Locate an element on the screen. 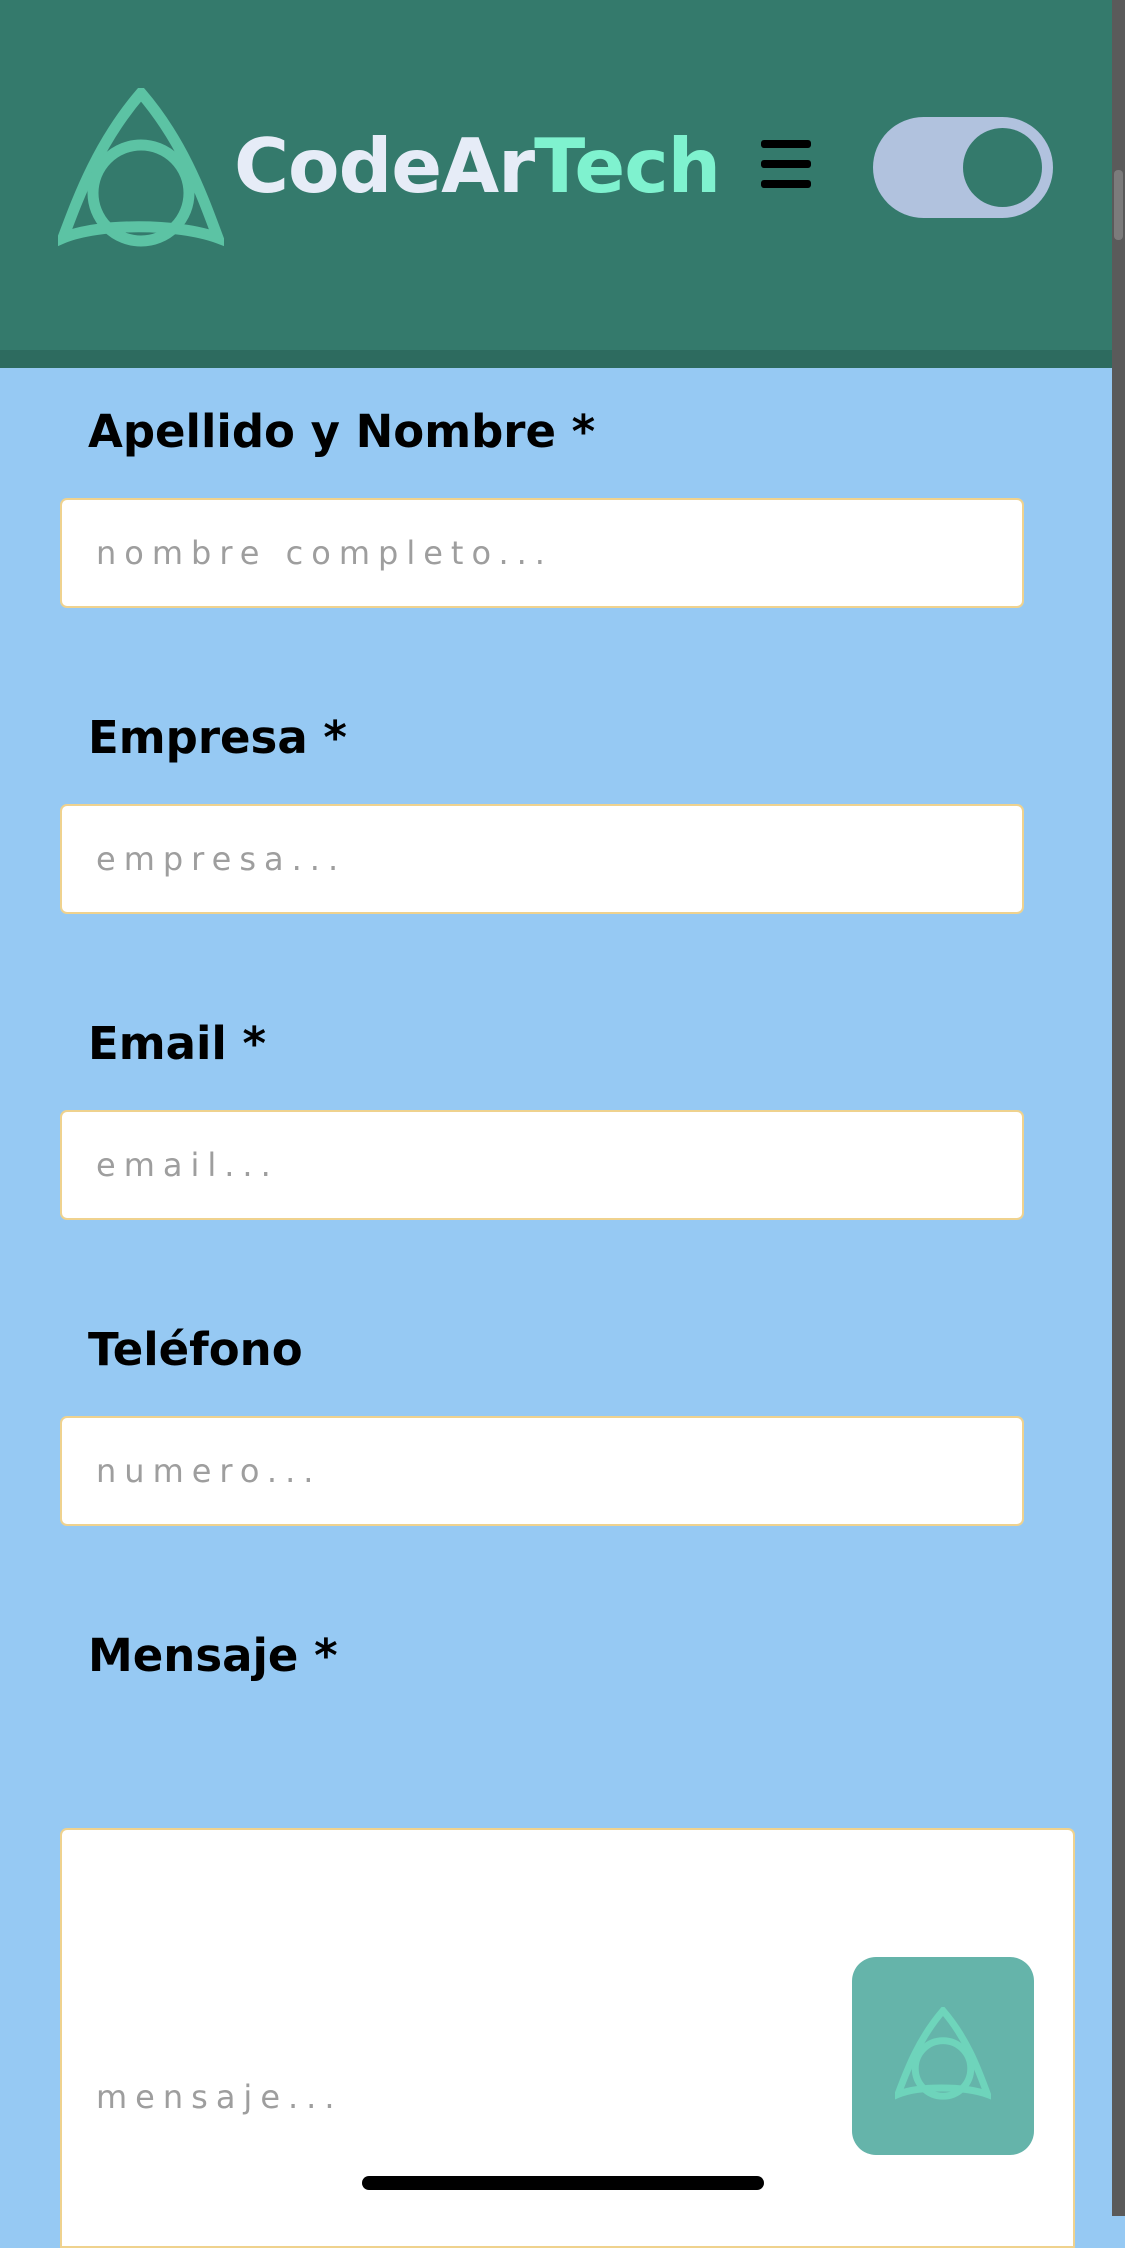 This screenshot has width=1125, height=2248. floating-action-button is located at coordinates (943, 2056).